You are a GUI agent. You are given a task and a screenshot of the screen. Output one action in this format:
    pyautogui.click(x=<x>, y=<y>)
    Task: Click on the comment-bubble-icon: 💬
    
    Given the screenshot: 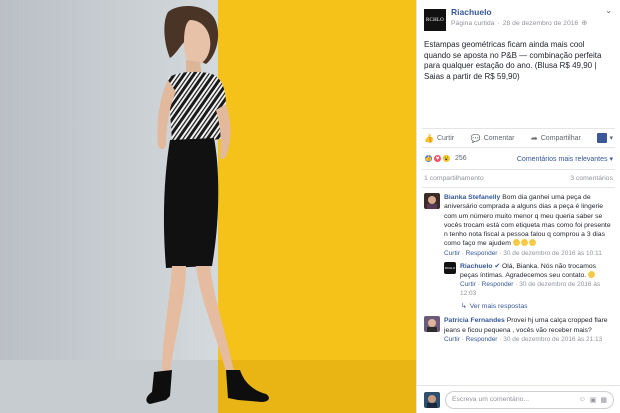 What is the action you would take?
    pyautogui.click(x=475, y=138)
    